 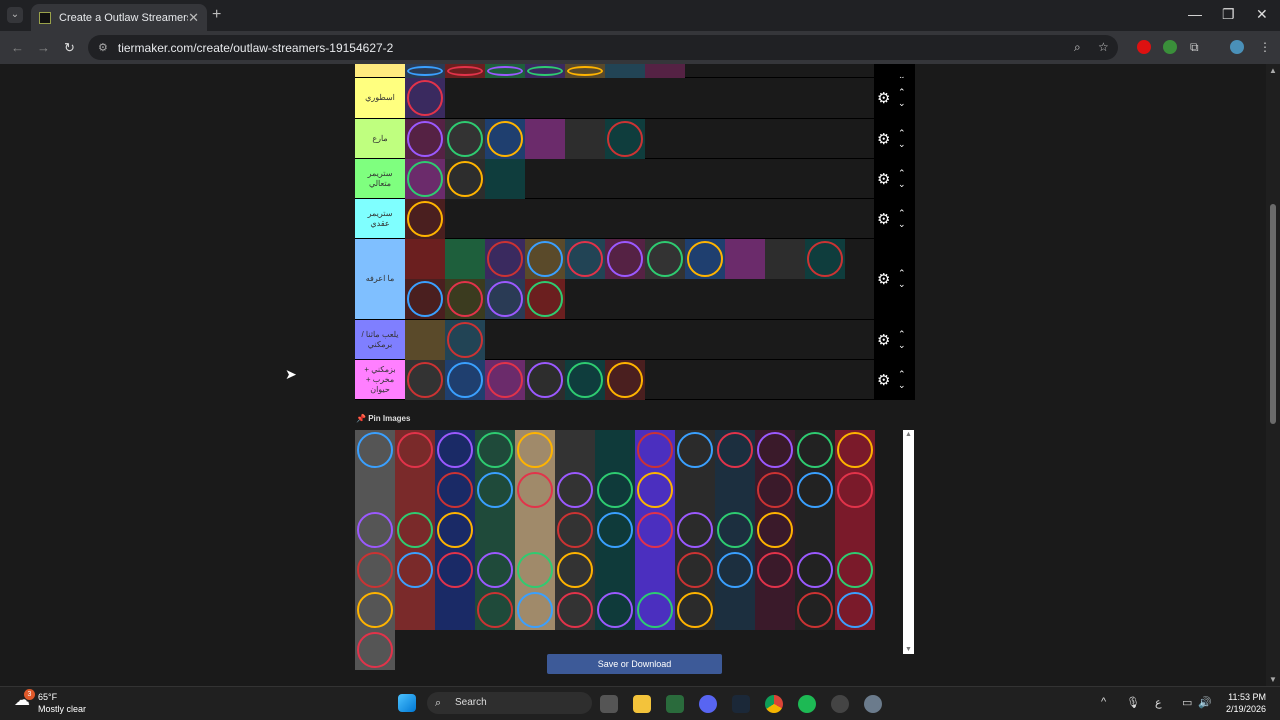 What do you see at coordinates (380, 138) in the screenshot?
I see `tier-label: مارع` at bounding box center [380, 138].